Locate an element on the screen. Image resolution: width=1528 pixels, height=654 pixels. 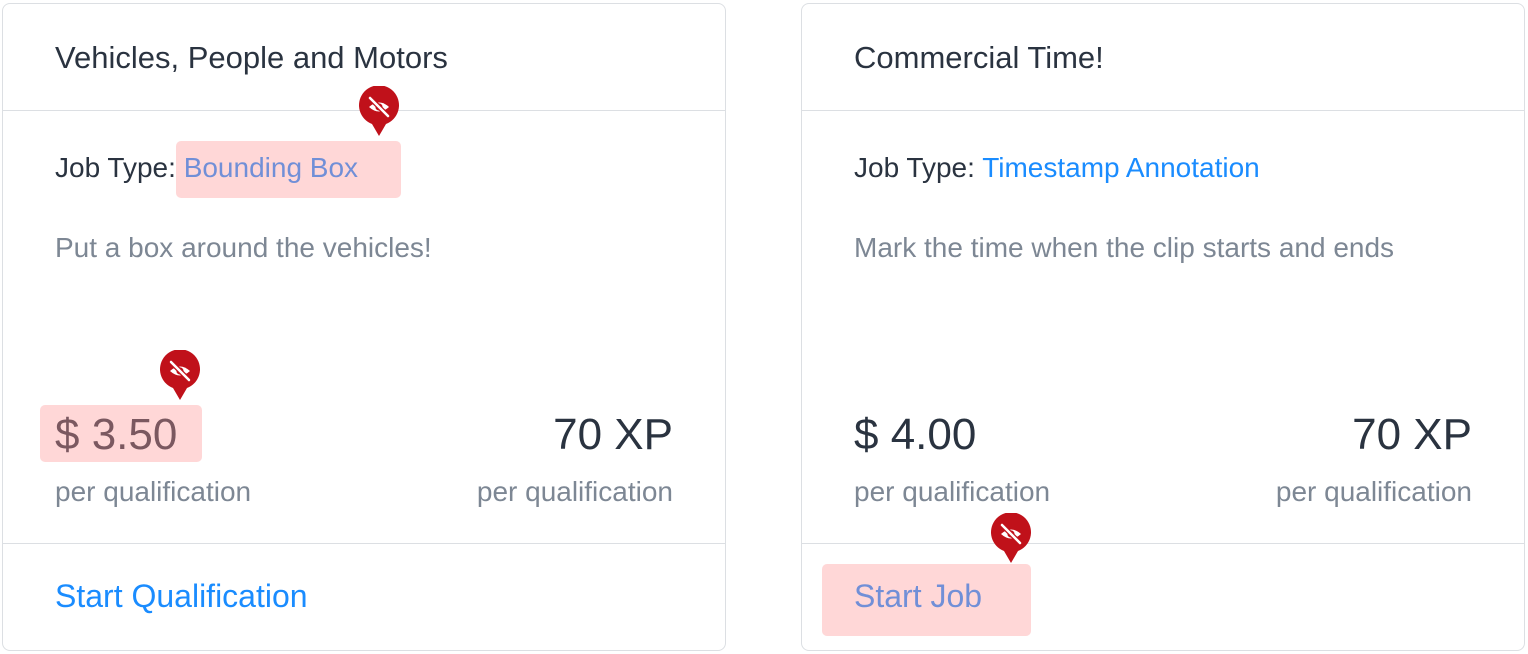
job-type-row: Job Type: Timestamp Annotation is located at coordinates (1057, 168).